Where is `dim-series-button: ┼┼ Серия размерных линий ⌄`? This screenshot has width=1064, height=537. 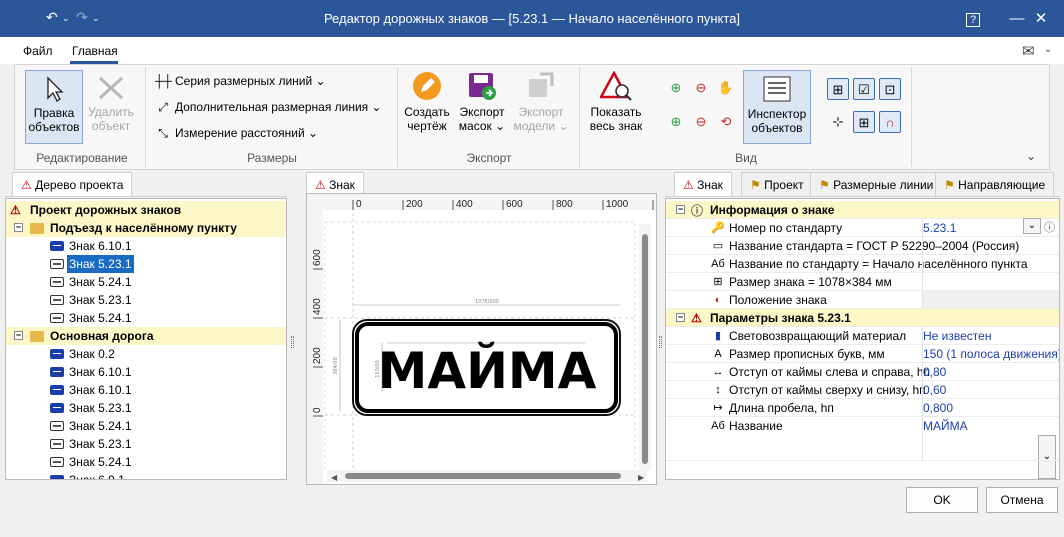 dim-series-button: ┼┼ Серия размерных линий ⌄ is located at coordinates (240, 81).